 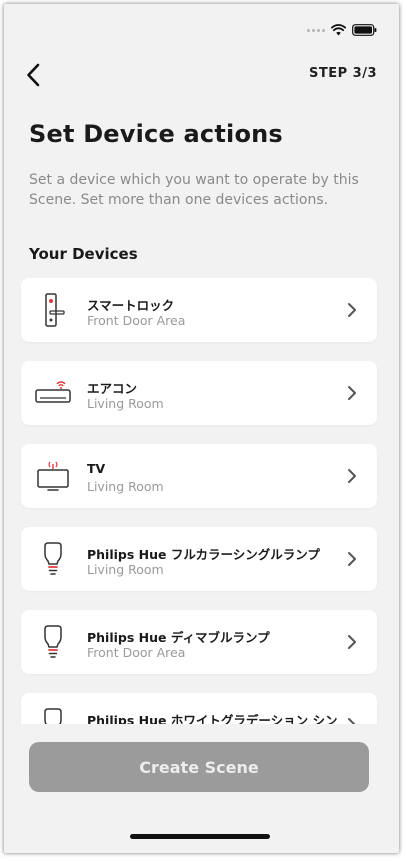 What do you see at coordinates (178, 637) in the screenshot?
I see `device-name: Philips Hue ディマブルランプ` at bounding box center [178, 637].